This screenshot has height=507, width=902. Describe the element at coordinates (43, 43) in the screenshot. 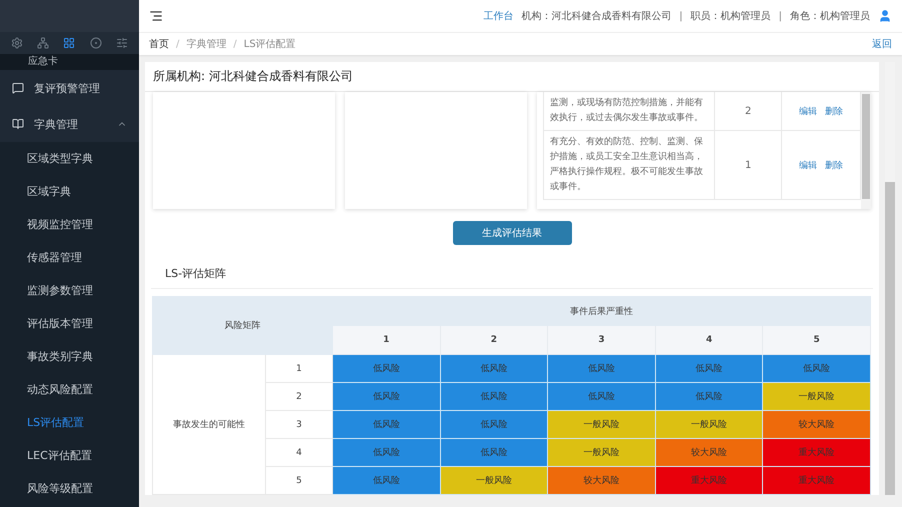

I see `network-icon` at that location.